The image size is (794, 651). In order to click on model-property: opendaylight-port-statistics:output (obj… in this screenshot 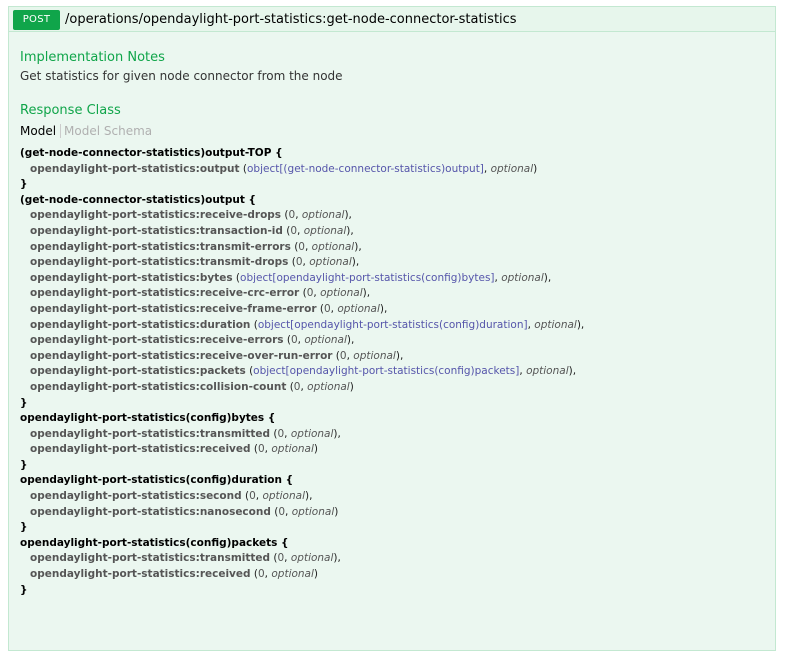, I will do `click(284, 168)`.